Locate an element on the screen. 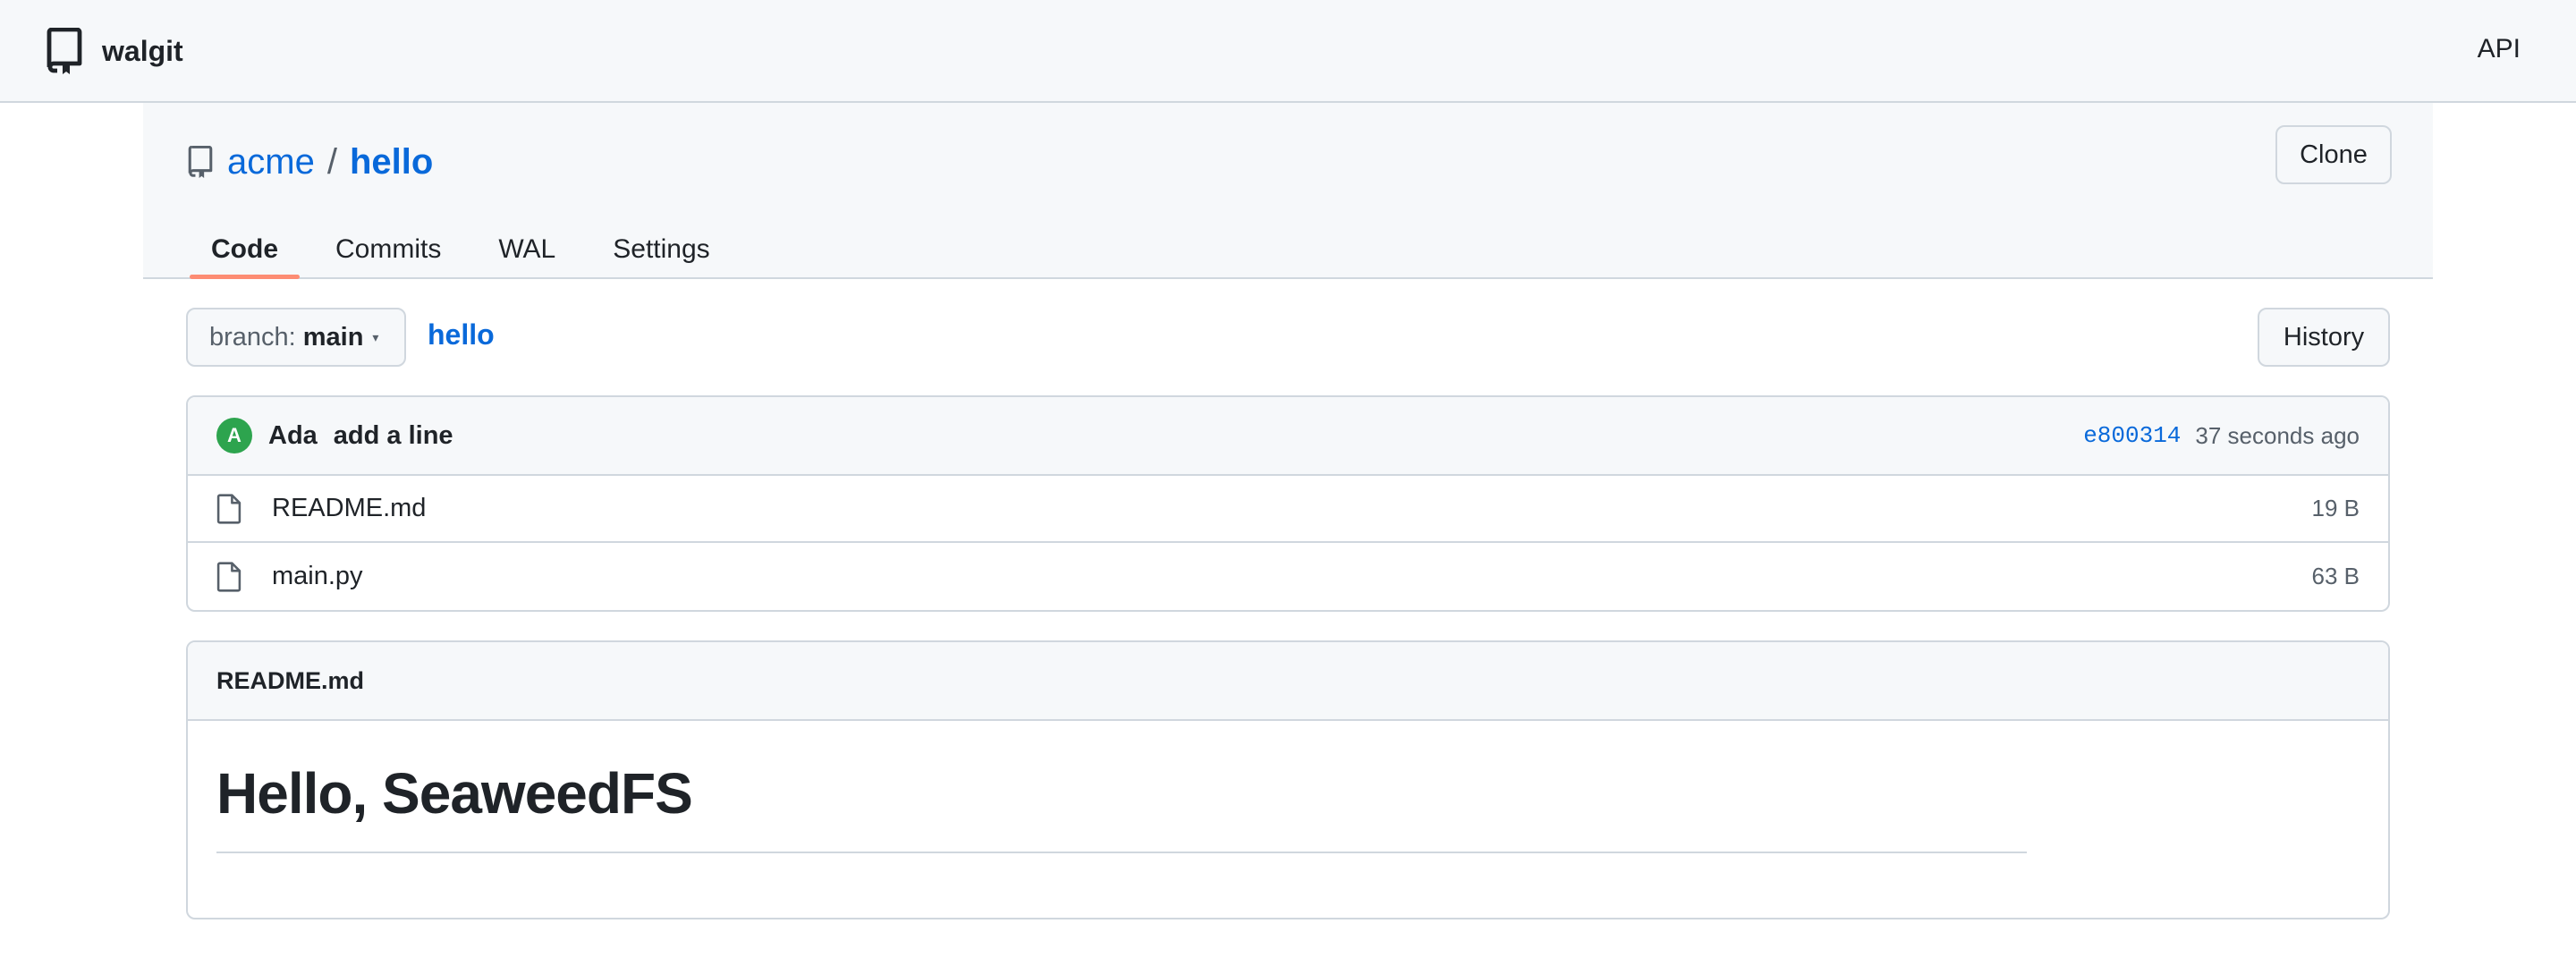  caret-down-icon: ▾ is located at coordinates (375, 336).